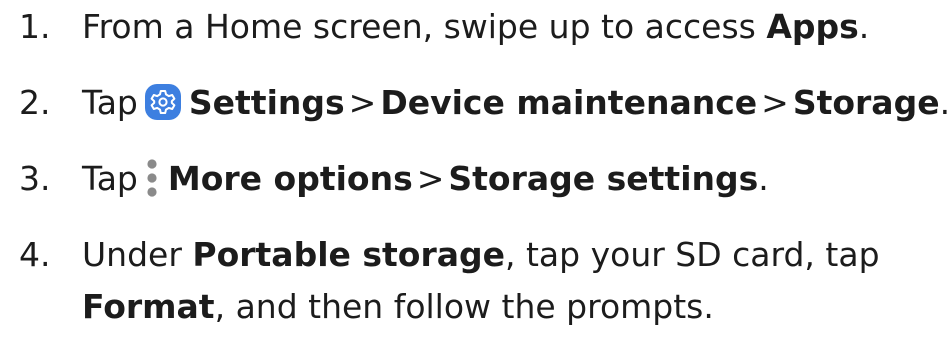  I want to click on step-number: 4., so click(35, 254).